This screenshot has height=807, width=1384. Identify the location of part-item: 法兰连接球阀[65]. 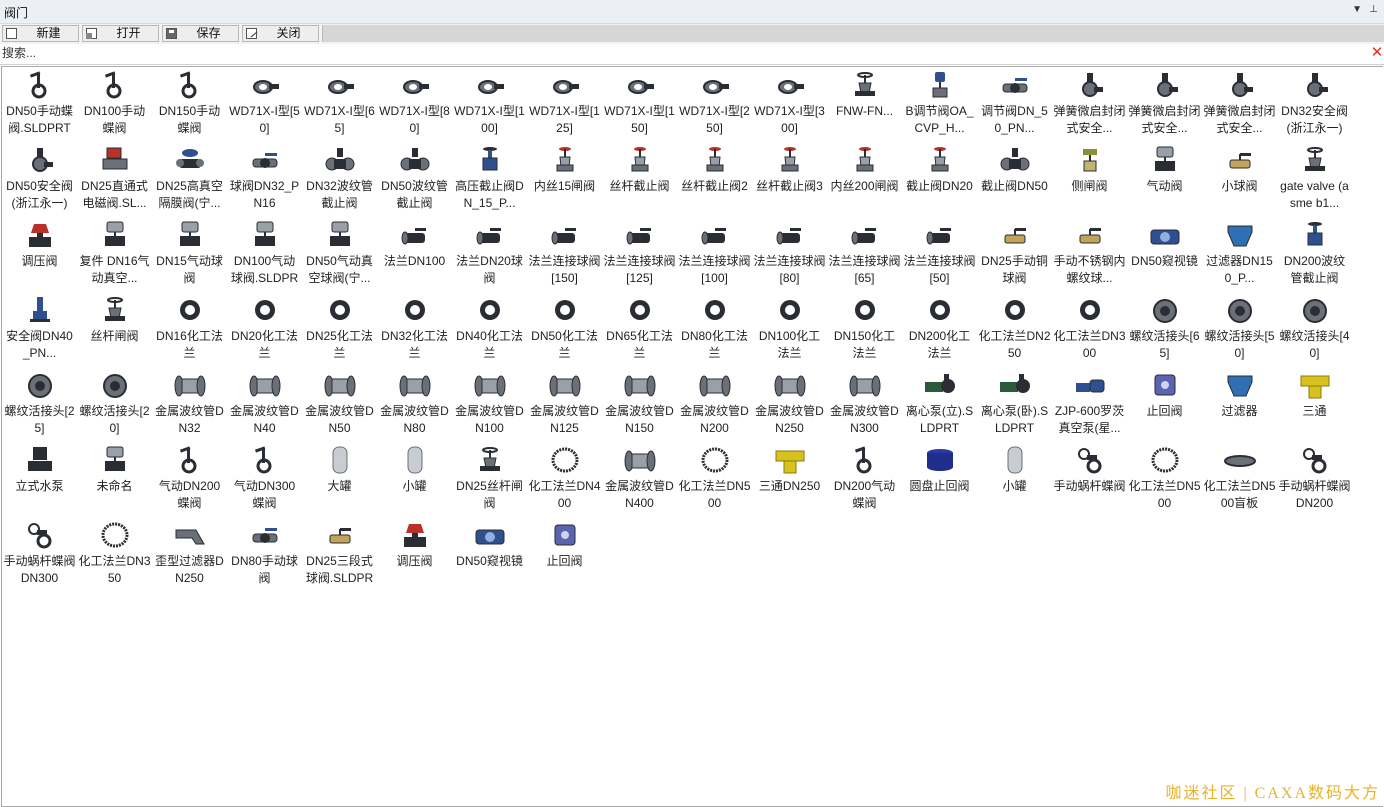
(864, 254).